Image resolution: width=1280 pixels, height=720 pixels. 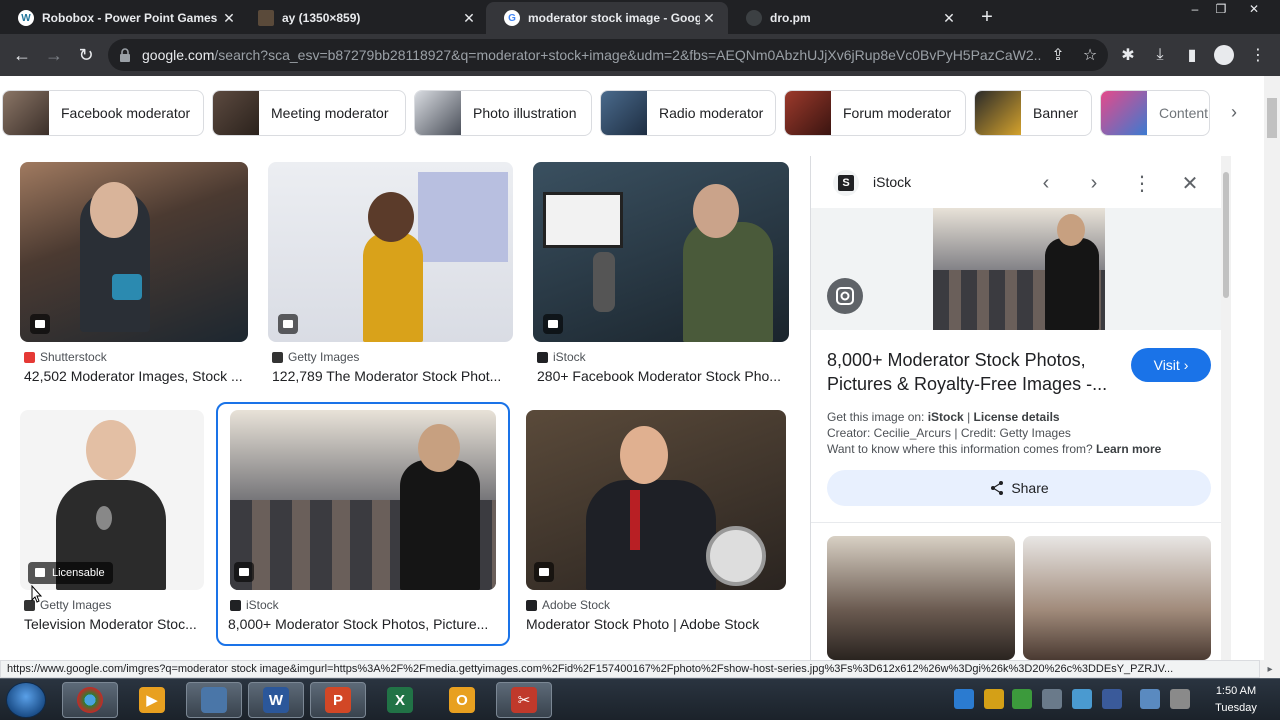 What do you see at coordinates (846, 183) in the screenshot?
I see `istock-logo-letter: S` at bounding box center [846, 183].